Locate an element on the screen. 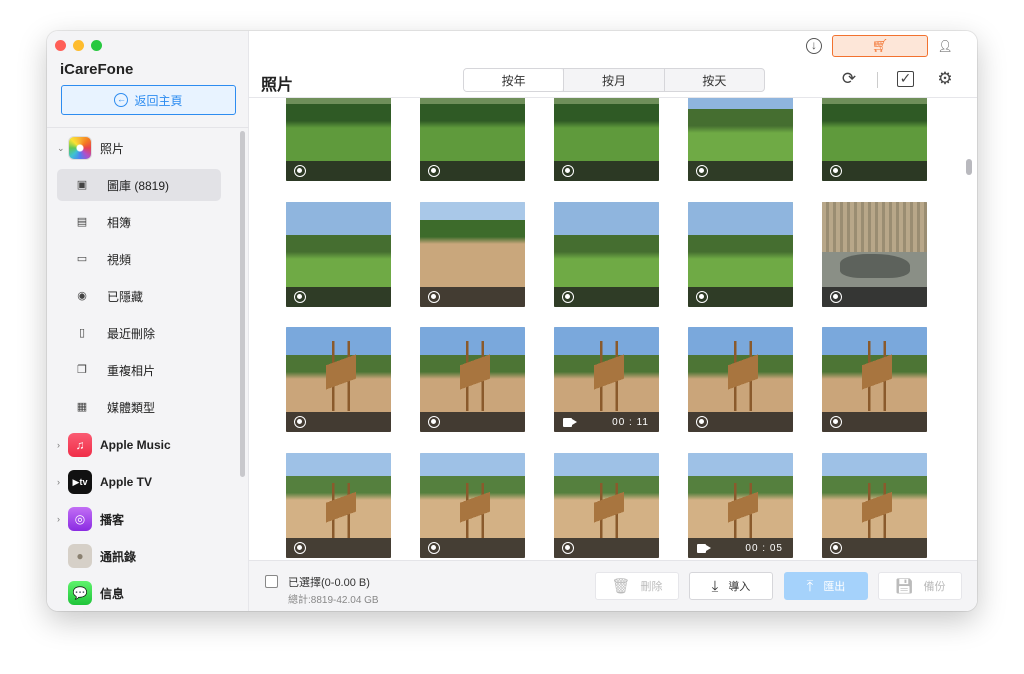 Image resolution: width=1024 pixels, height=674 pixels. fence is located at coordinates (874, 227).